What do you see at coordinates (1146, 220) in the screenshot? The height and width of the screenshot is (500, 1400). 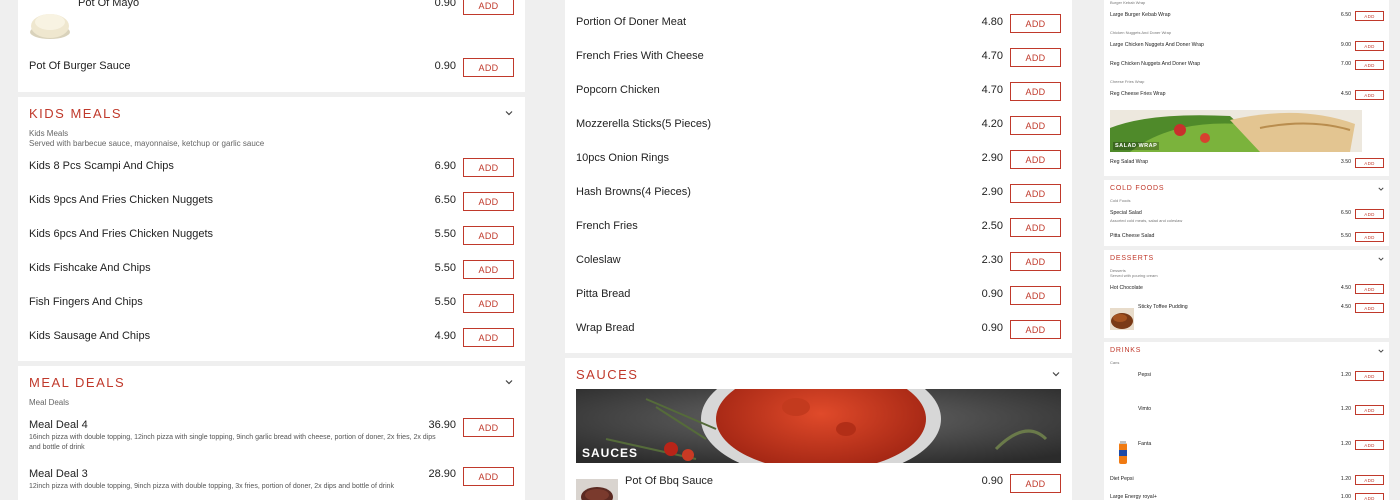 I see `item-description: Assorted cold meats, salad and coleslaw` at bounding box center [1146, 220].